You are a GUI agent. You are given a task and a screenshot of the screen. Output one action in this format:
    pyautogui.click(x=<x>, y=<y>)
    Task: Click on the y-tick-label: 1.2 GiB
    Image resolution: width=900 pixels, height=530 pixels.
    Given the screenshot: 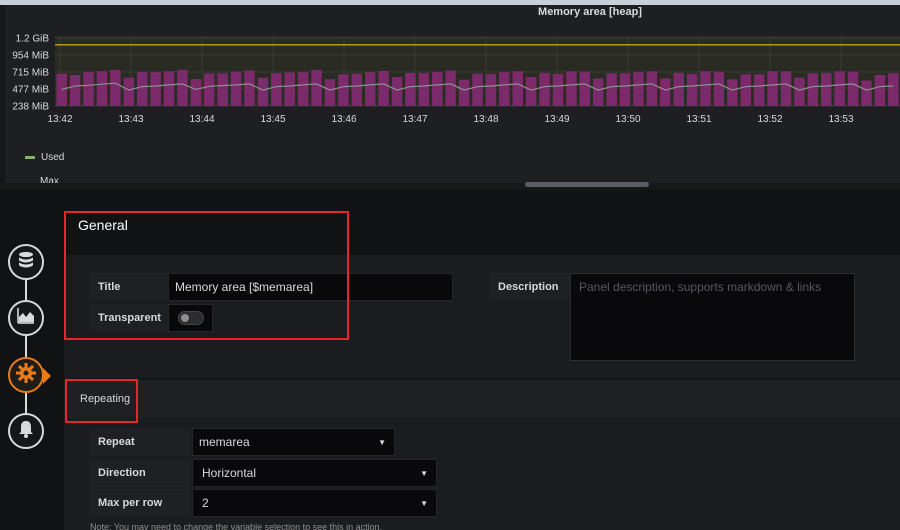 What is the action you would take?
    pyautogui.click(x=33, y=39)
    